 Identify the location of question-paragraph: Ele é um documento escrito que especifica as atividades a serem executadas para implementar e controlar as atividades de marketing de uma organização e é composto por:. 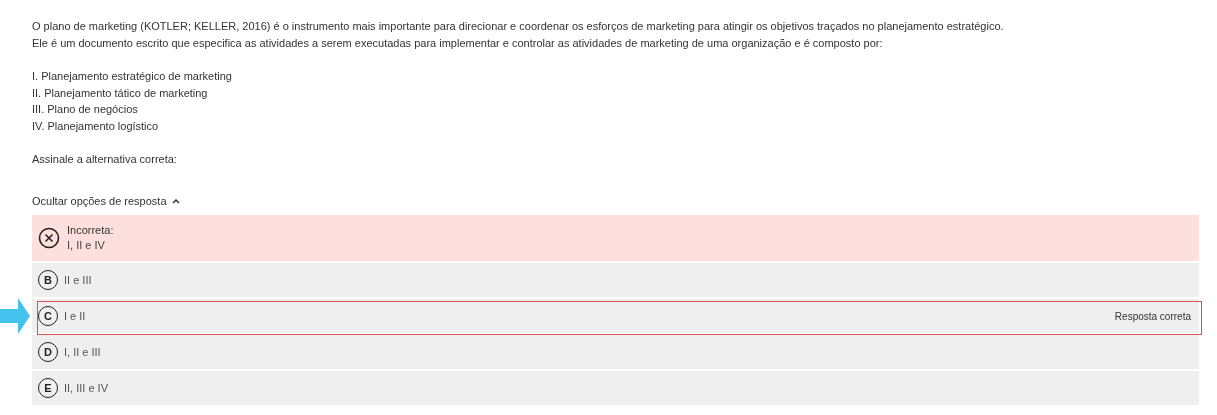
(458, 43).